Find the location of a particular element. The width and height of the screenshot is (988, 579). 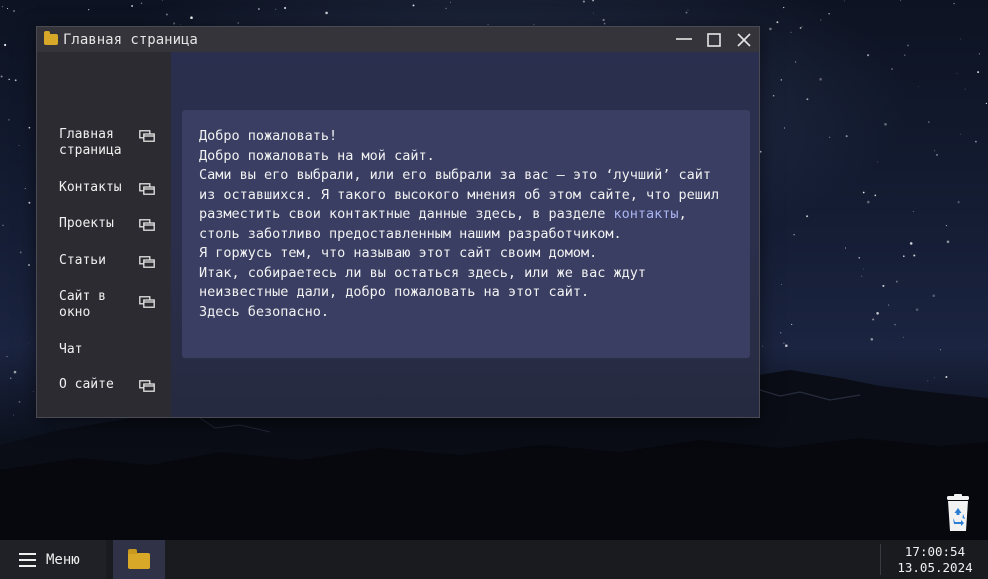

divider is located at coordinates (880, 559).